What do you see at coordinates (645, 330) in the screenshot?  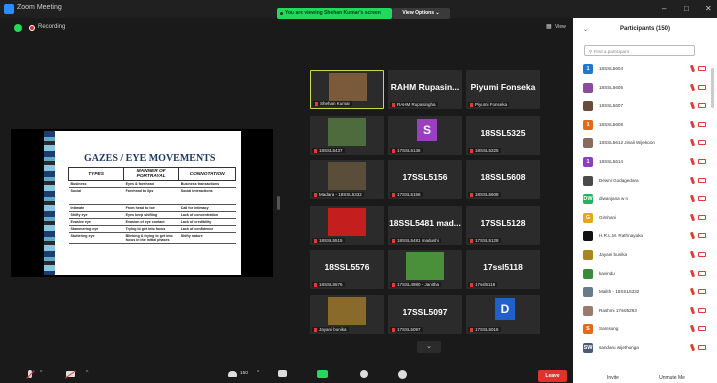 I see `participant-row: S Samsung` at bounding box center [645, 330].